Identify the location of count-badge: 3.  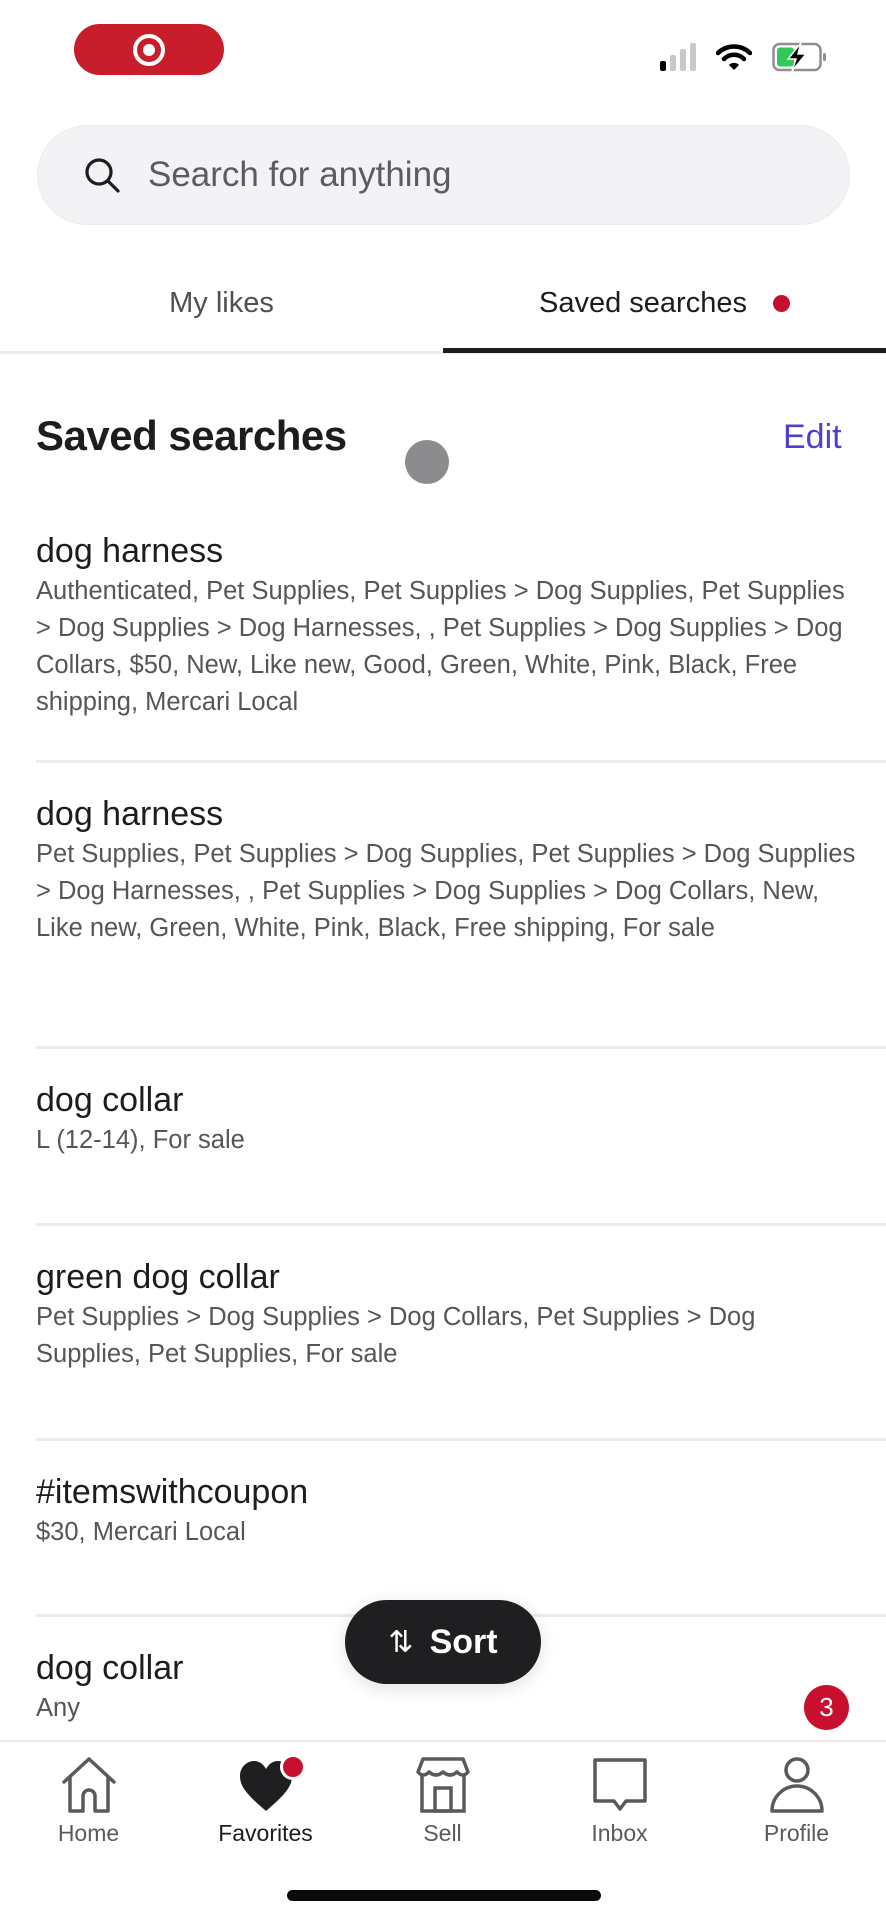
(826, 1707).